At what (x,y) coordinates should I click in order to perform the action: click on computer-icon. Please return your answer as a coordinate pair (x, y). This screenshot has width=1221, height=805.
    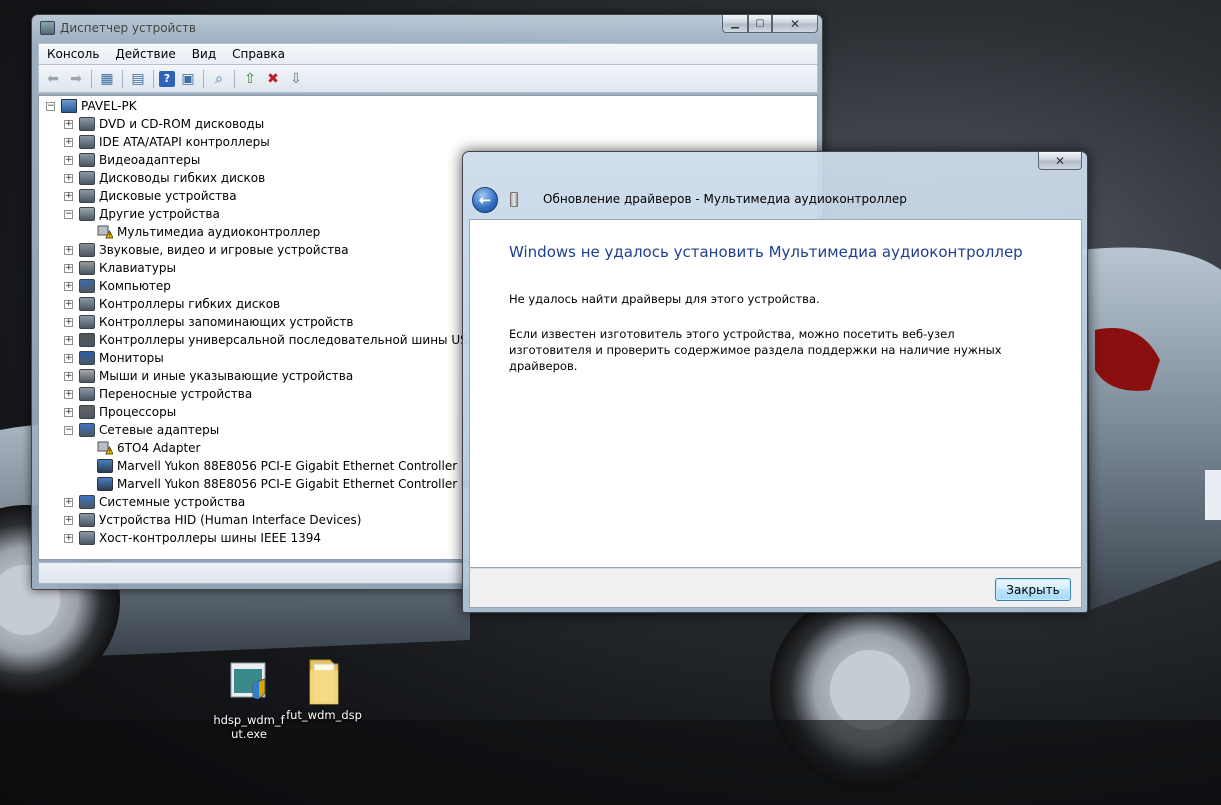
    Looking at the image, I should click on (69, 106).